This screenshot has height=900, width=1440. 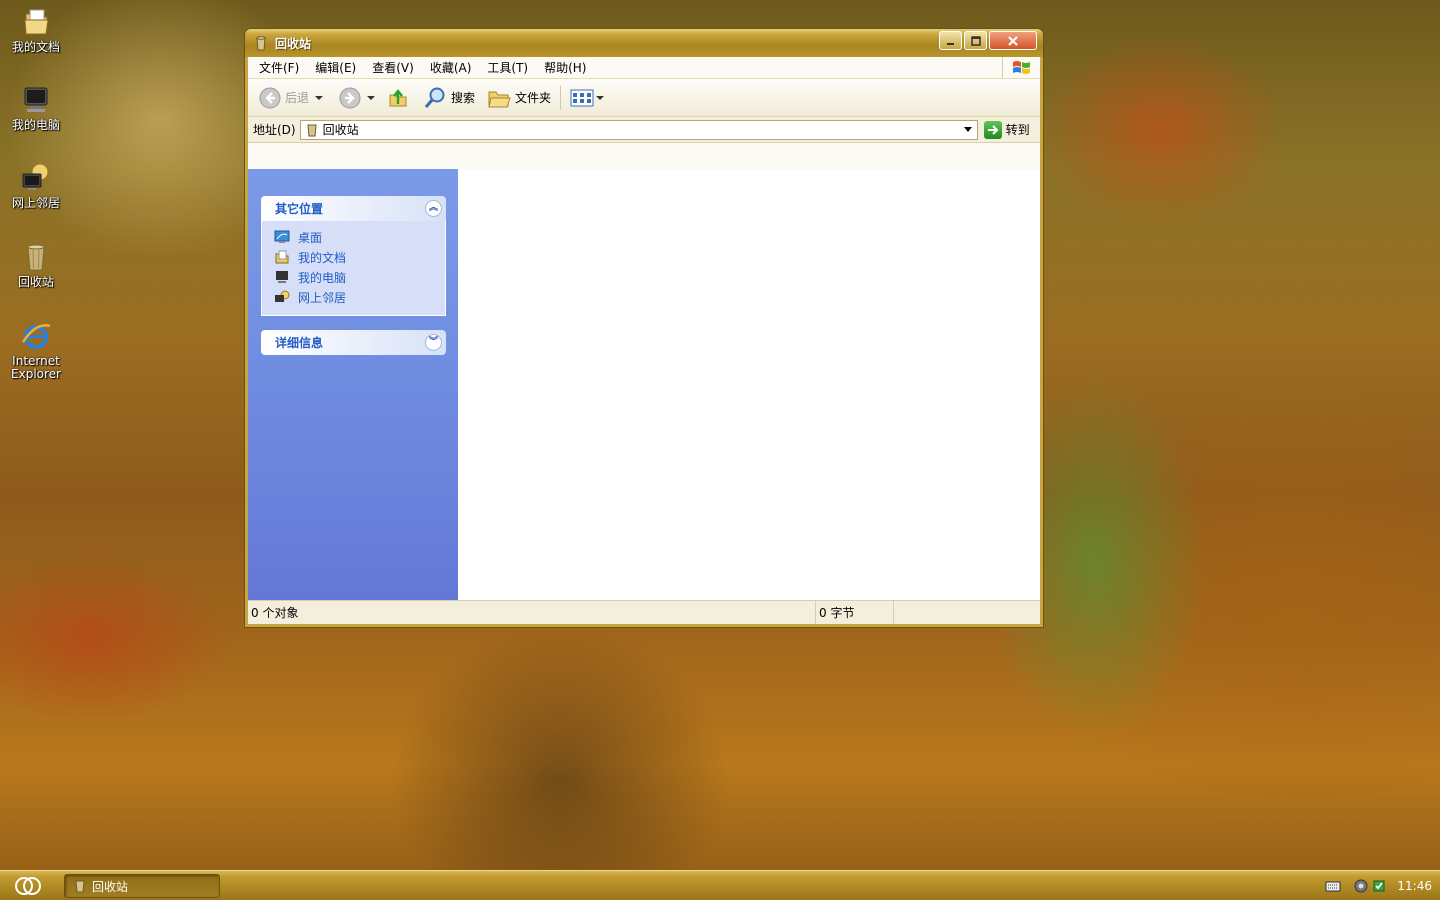 I want to click on close-button, so click(x=1013, y=40).